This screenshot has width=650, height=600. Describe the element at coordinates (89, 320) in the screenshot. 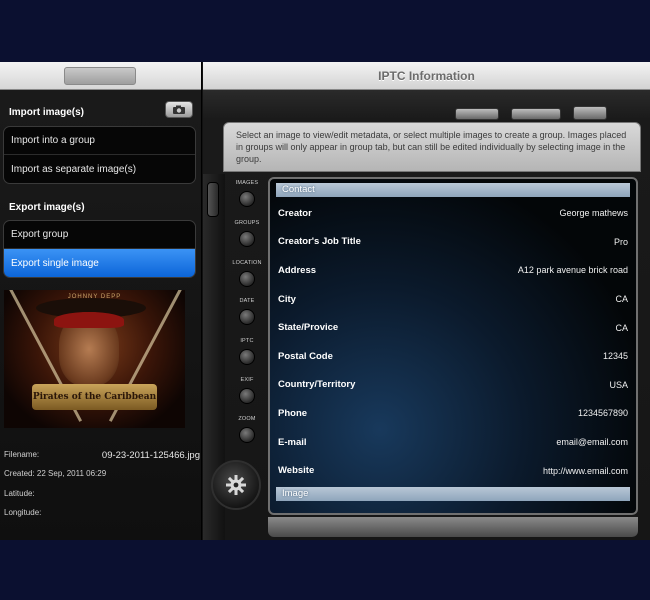

I see `poster-bandana` at that location.